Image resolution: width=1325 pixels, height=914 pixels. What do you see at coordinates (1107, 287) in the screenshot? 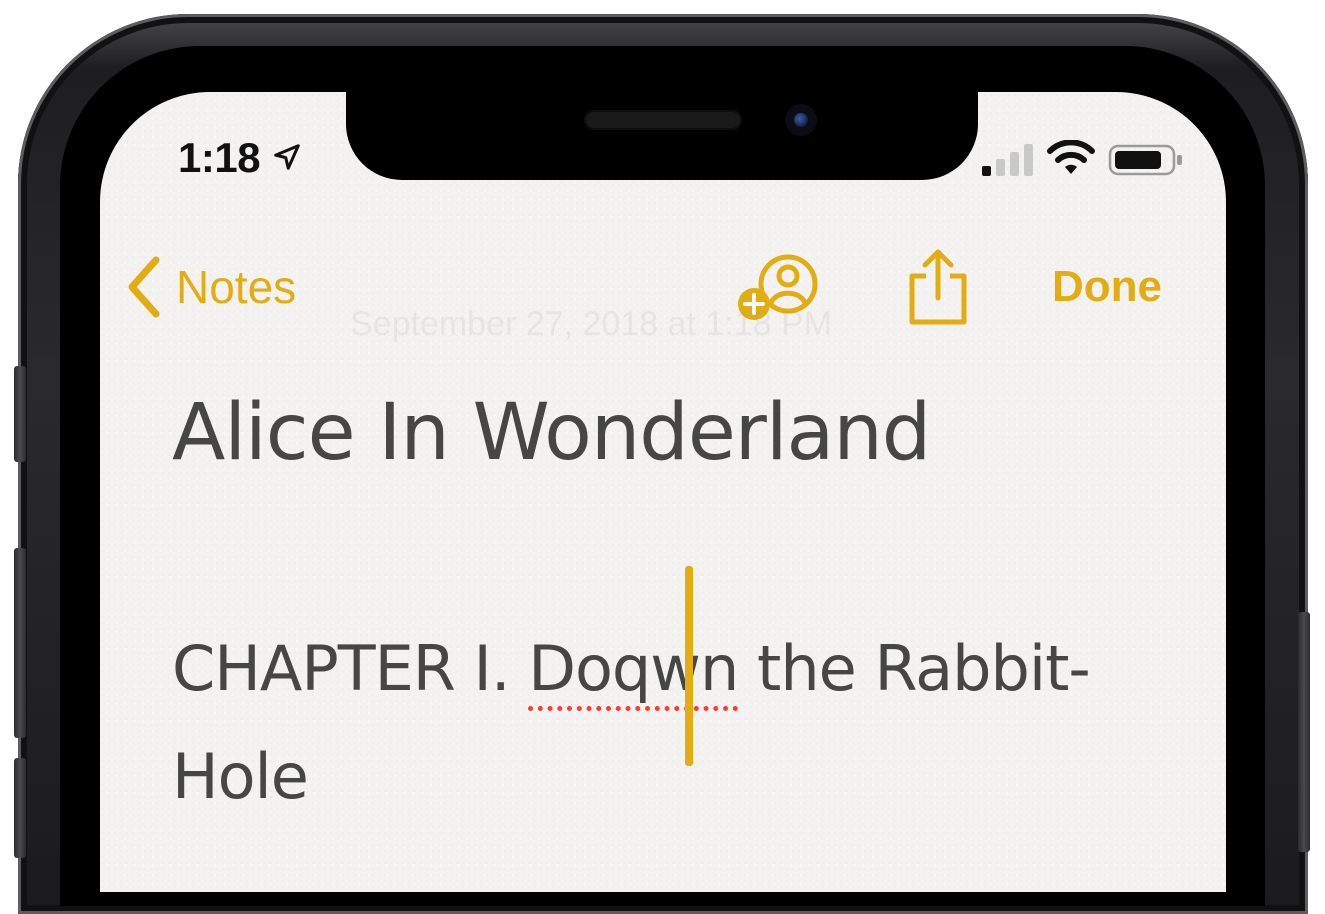
I see `done-button: Done` at bounding box center [1107, 287].